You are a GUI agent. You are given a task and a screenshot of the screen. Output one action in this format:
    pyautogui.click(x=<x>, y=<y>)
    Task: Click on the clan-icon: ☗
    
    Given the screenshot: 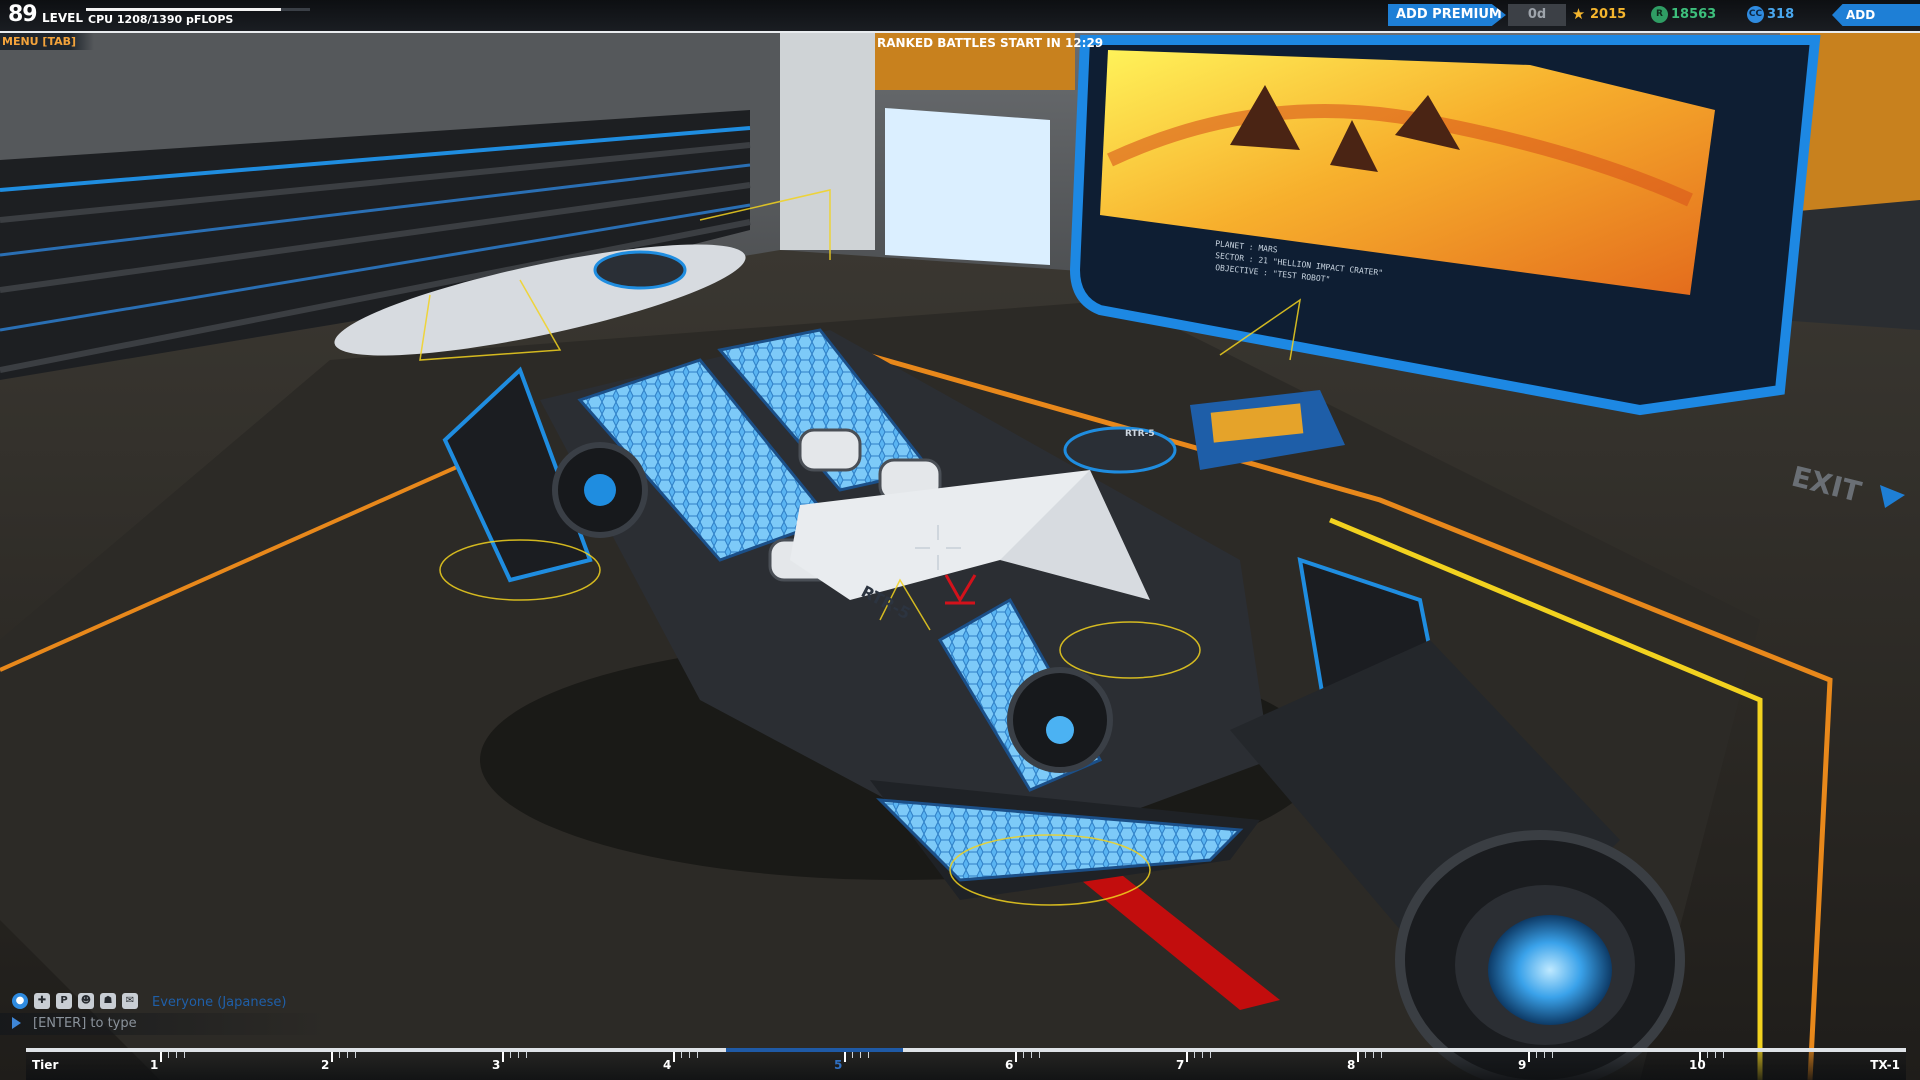 What is the action you would take?
    pyautogui.click(x=108, y=1001)
    